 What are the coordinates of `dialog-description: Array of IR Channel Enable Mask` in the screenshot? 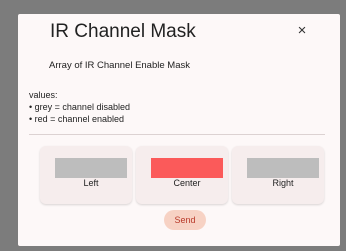 It's located at (119, 65).